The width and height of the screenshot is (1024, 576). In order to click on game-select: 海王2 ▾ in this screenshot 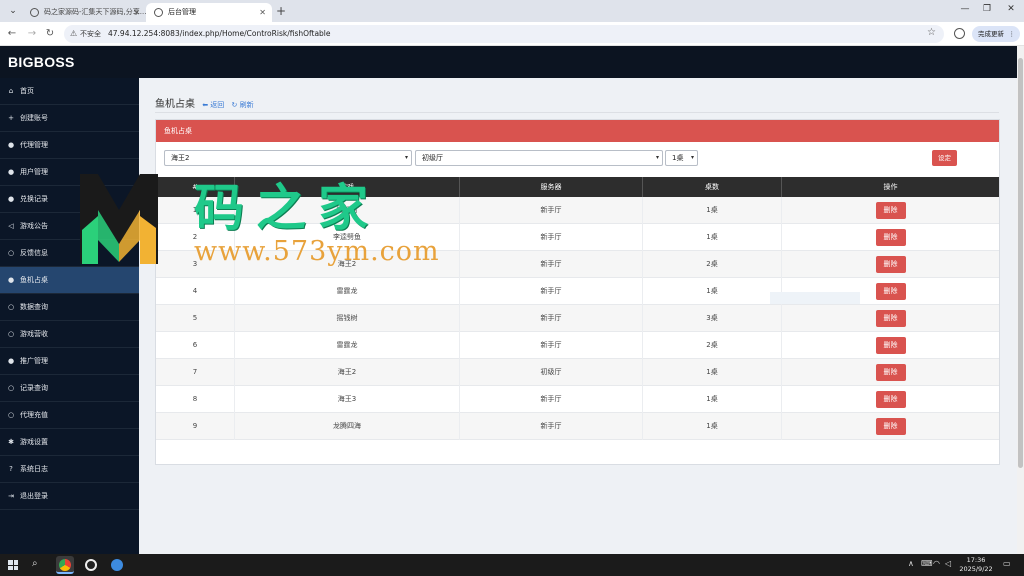, I will do `click(288, 158)`.